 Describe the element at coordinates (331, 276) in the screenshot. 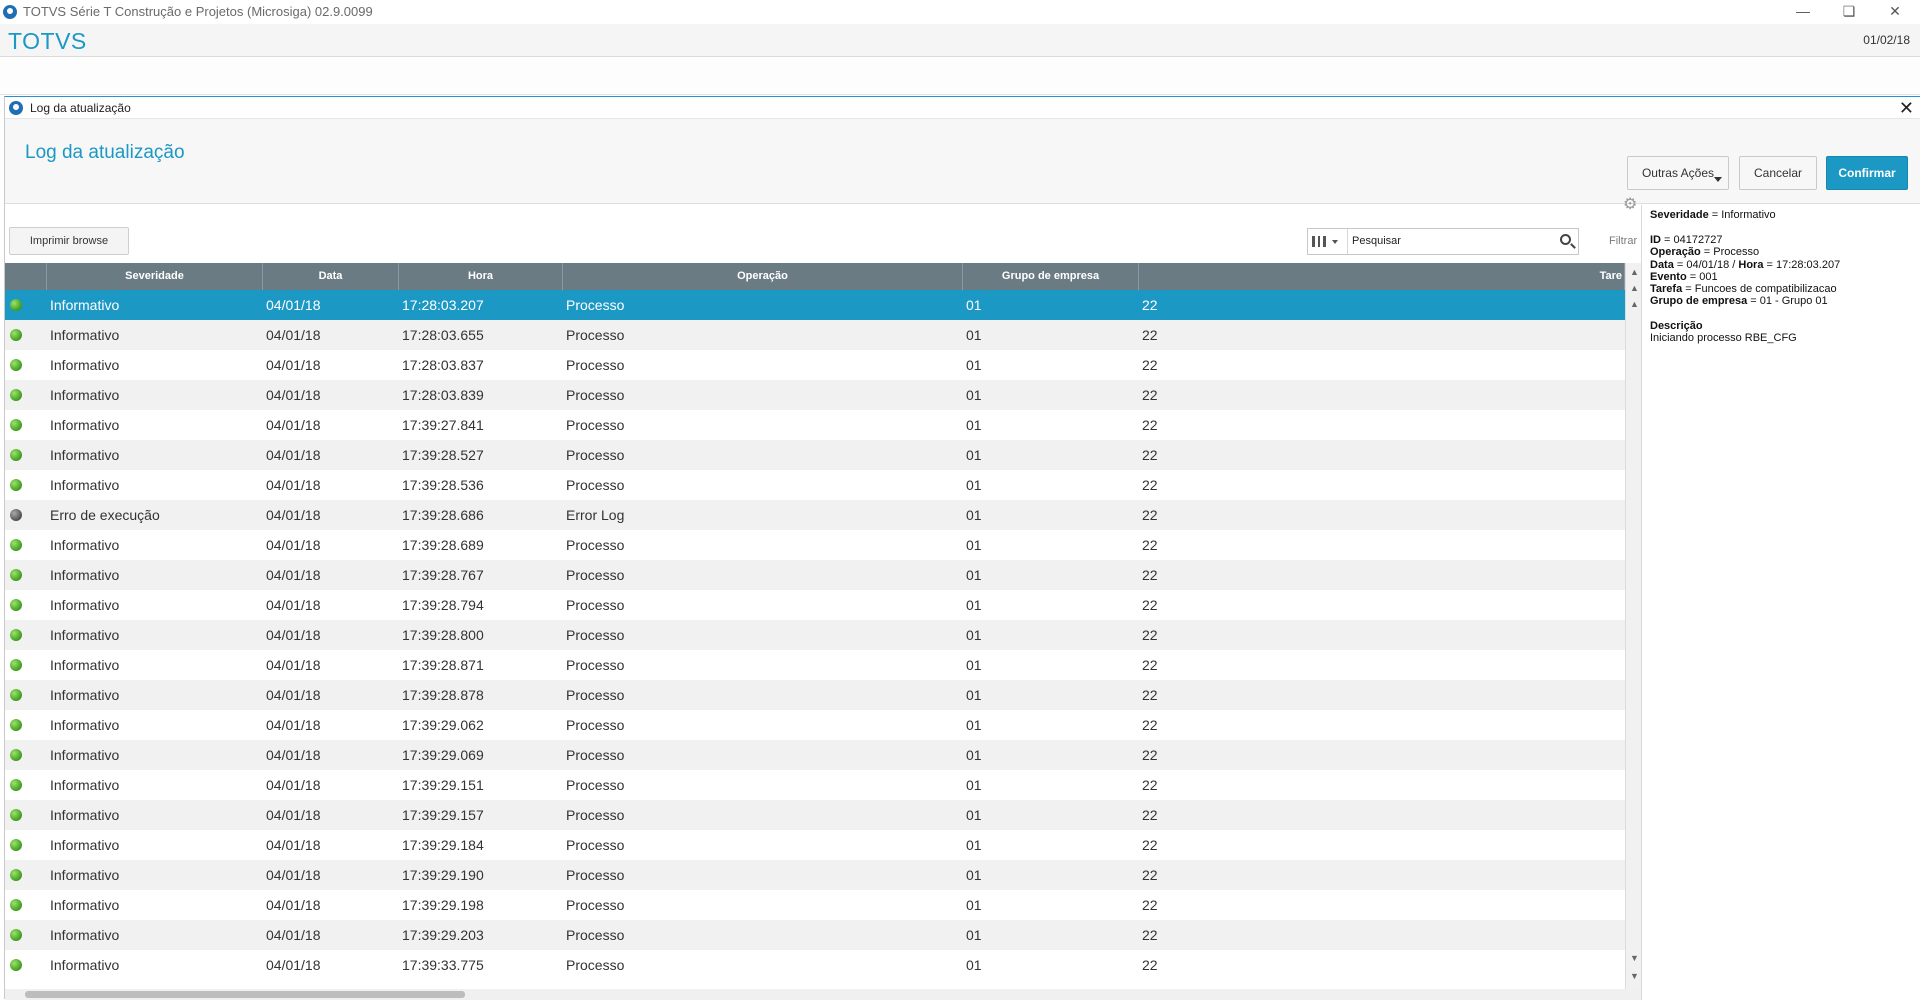

I see `column-header-data: Data` at that location.